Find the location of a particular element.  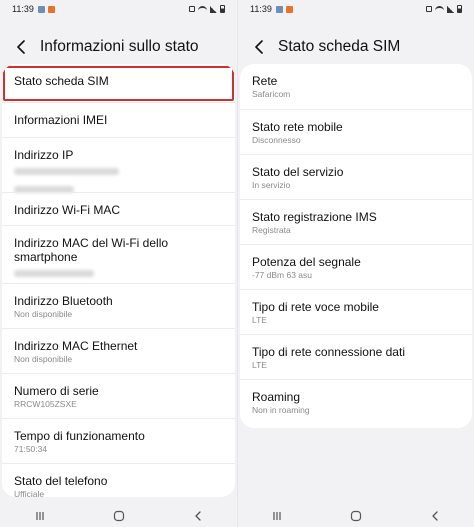

list-item-stato-del-telefono: Stato del telefono Ufficiale is located at coordinates (118, 480).